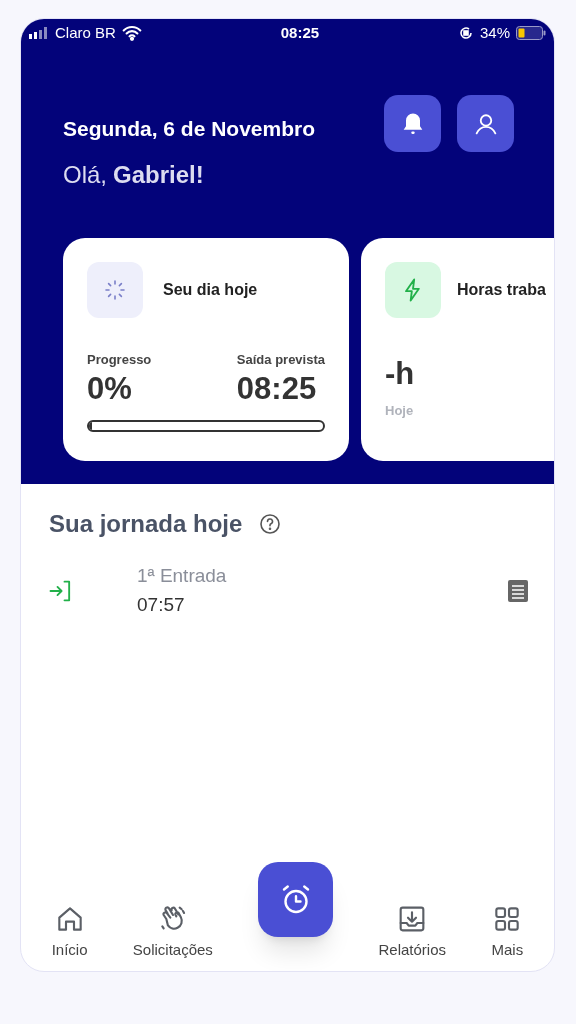 The width and height of the screenshot is (576, 1024). I want to click on section-title: Sua jornada hoje, so click(146, 524).